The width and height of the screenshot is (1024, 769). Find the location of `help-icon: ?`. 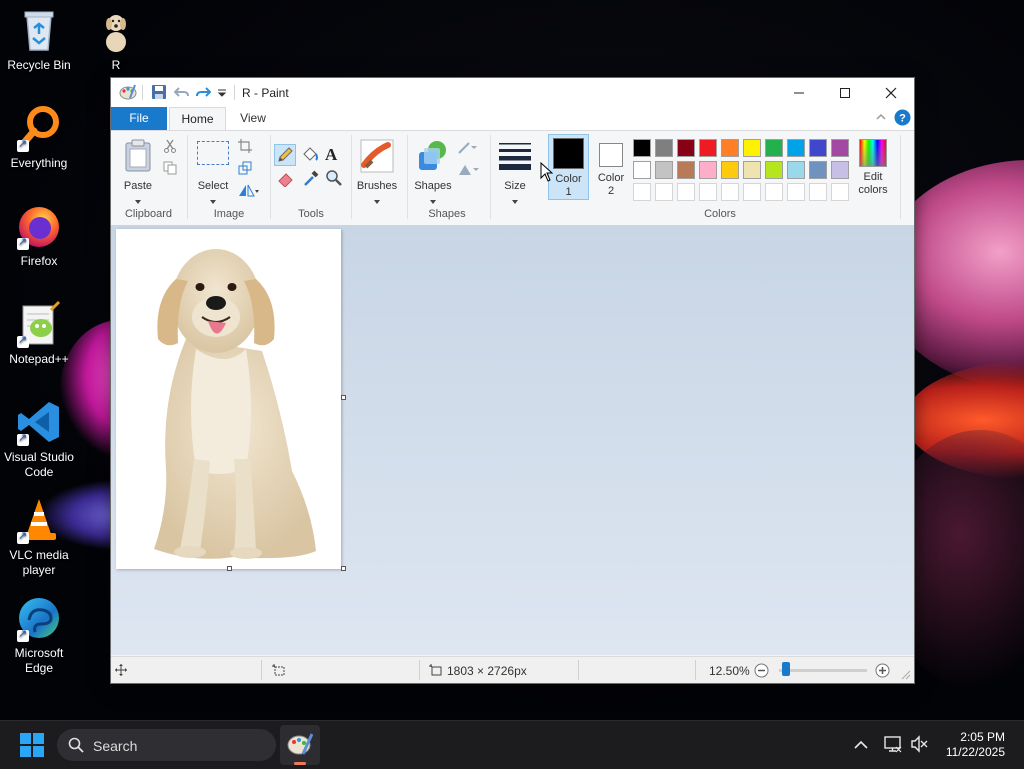

help-icon: ? is located at coordinates (902, 119).